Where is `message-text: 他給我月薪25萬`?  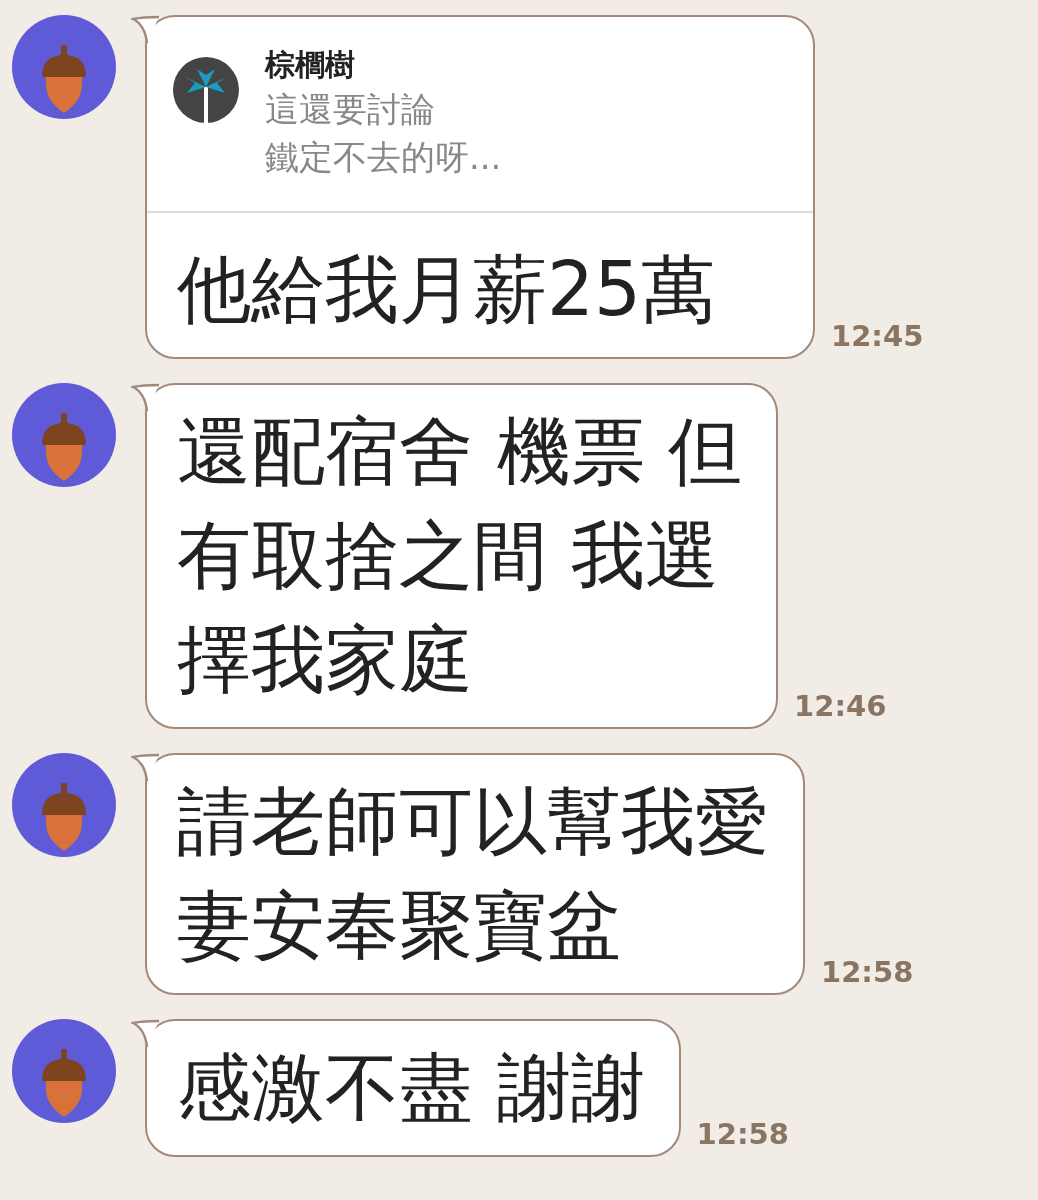
message-text: 他給我月薪25萬 is located at coordinates (447, 289).